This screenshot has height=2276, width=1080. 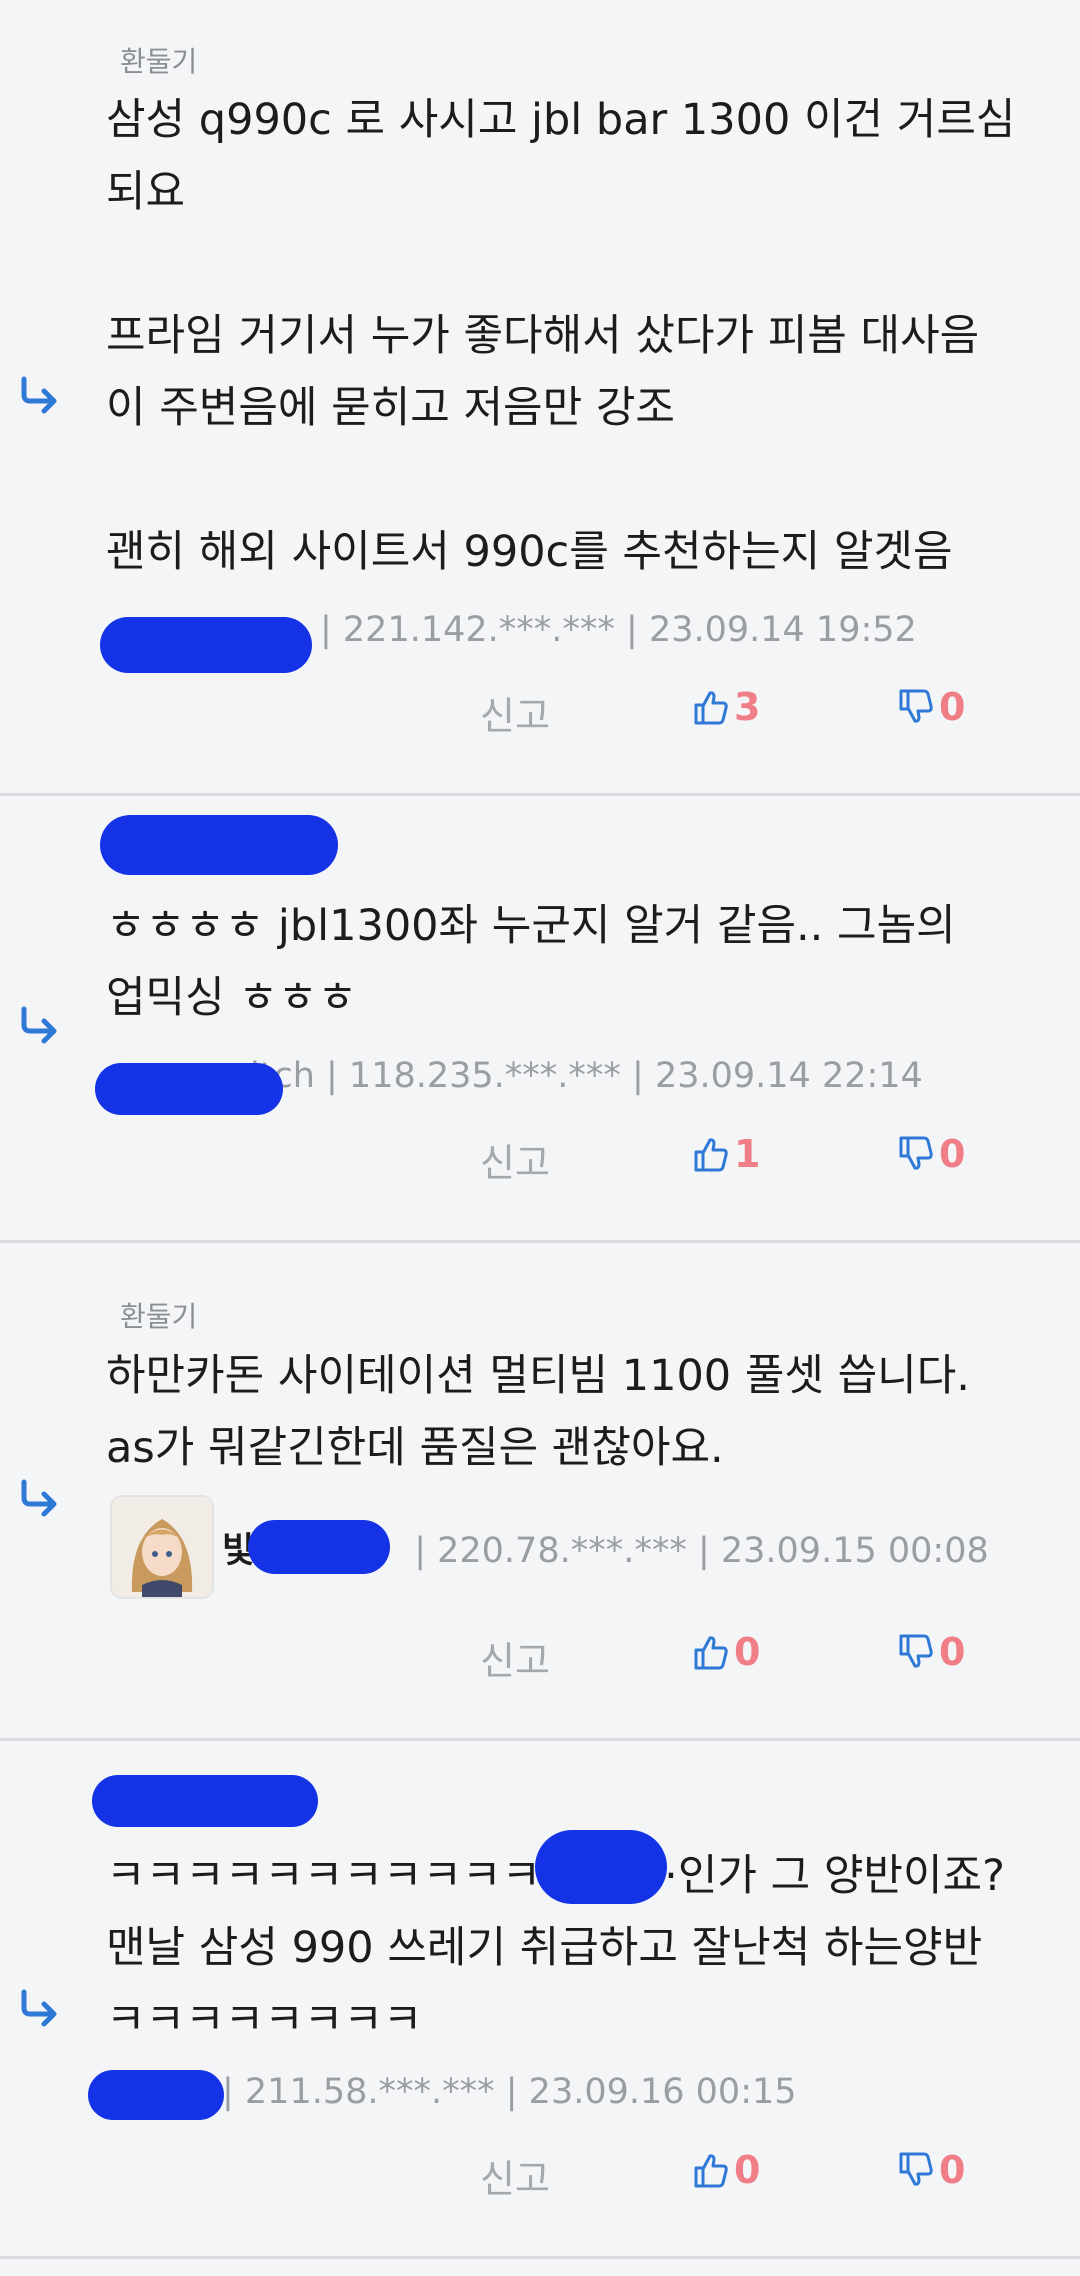 I want to click on meta-ip-date: | 118.235.***.*** | 23.09.14 22:14, so click(x=624, y=1076).